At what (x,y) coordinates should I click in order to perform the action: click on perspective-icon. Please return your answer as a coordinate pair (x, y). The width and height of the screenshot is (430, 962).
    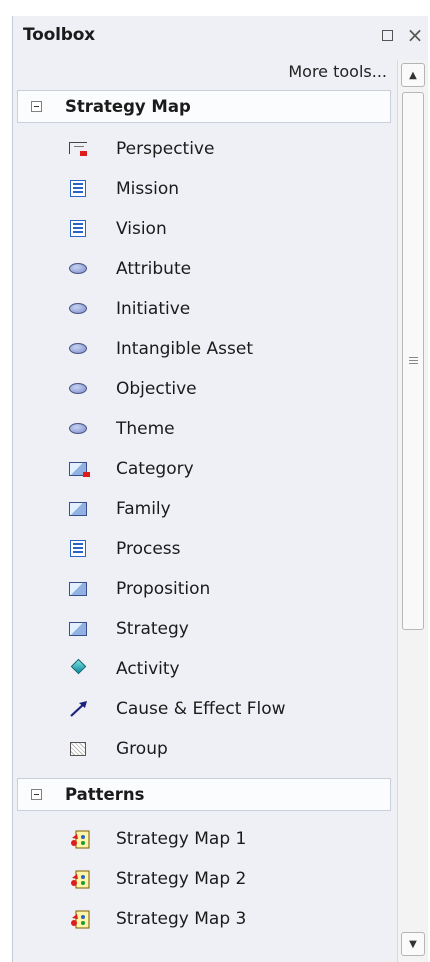
    Looking at the image, I should click on (79, 149).